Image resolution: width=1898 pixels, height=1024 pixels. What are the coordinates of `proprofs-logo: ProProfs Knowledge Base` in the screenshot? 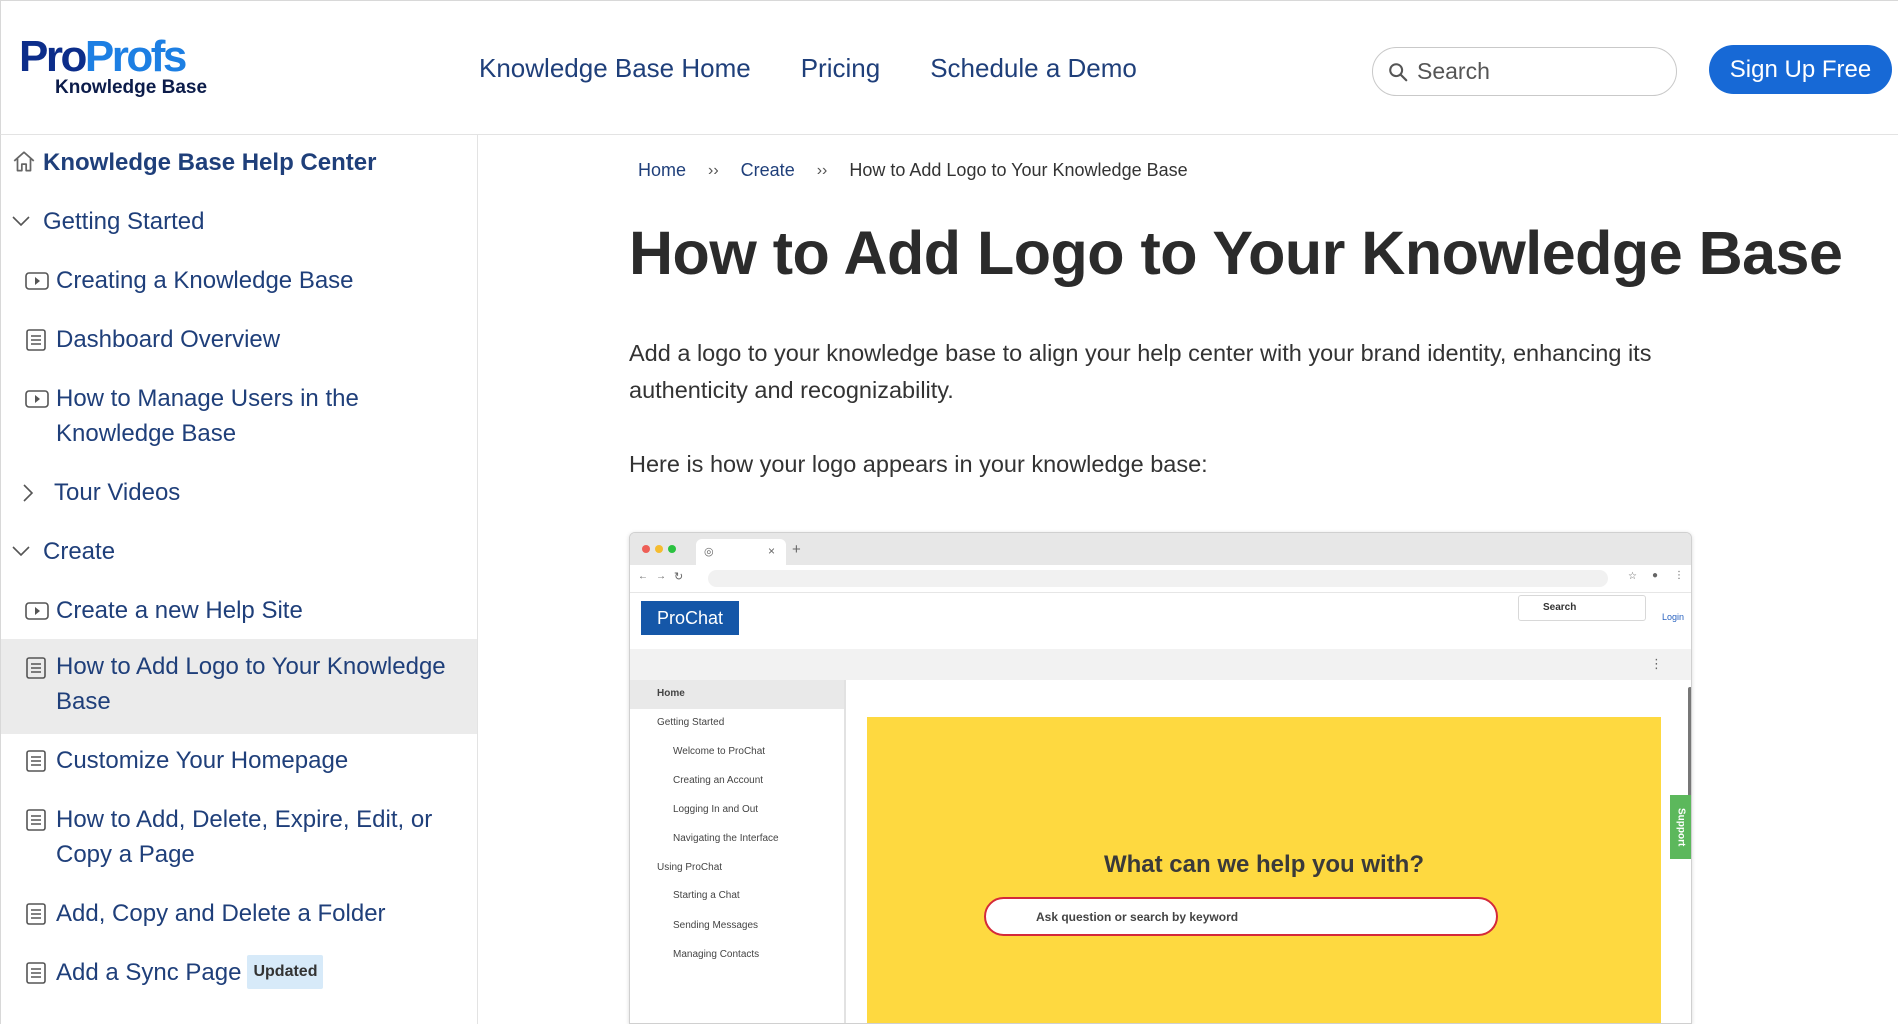 It's located at (113, 67).